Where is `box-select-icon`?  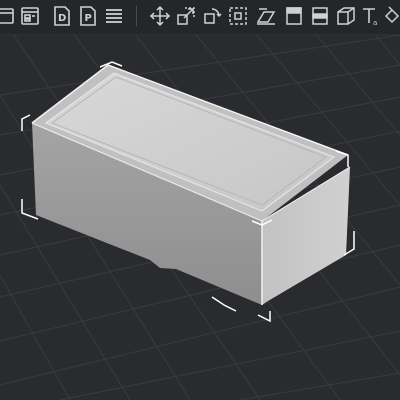
box-select-icon is located at coordinates (238, 16).